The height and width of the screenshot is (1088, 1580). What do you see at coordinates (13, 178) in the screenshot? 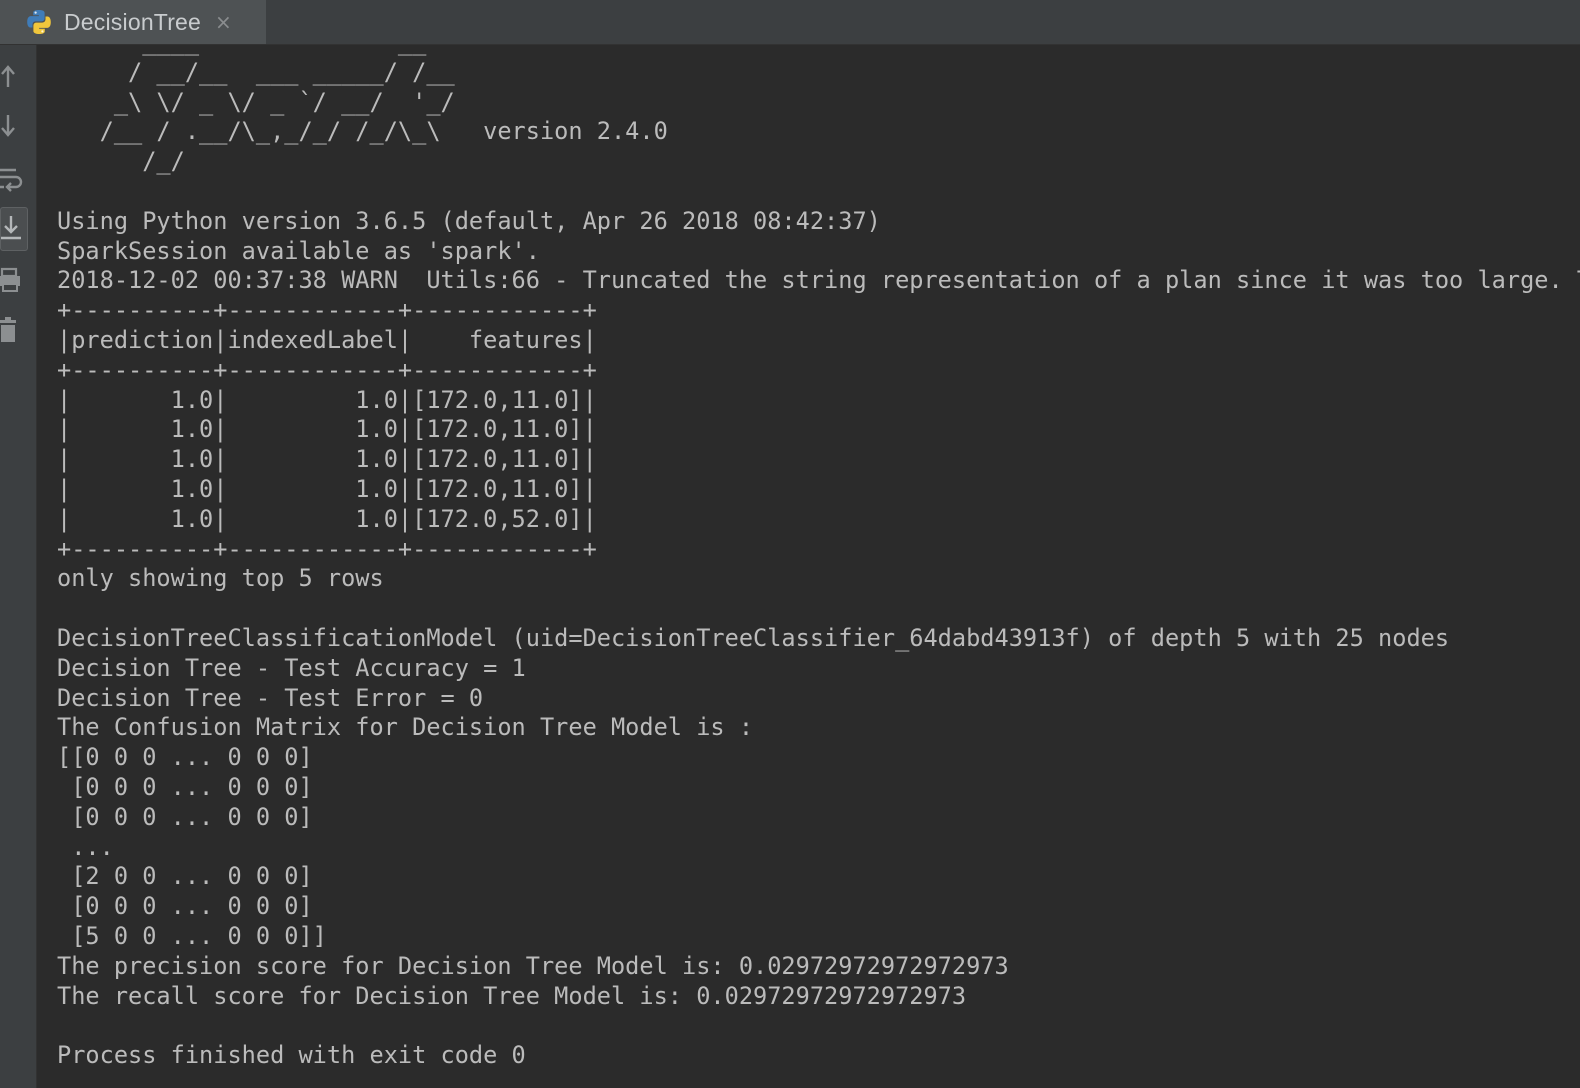
I see `soft-wrap-icon` at bounding box center [13, 178].